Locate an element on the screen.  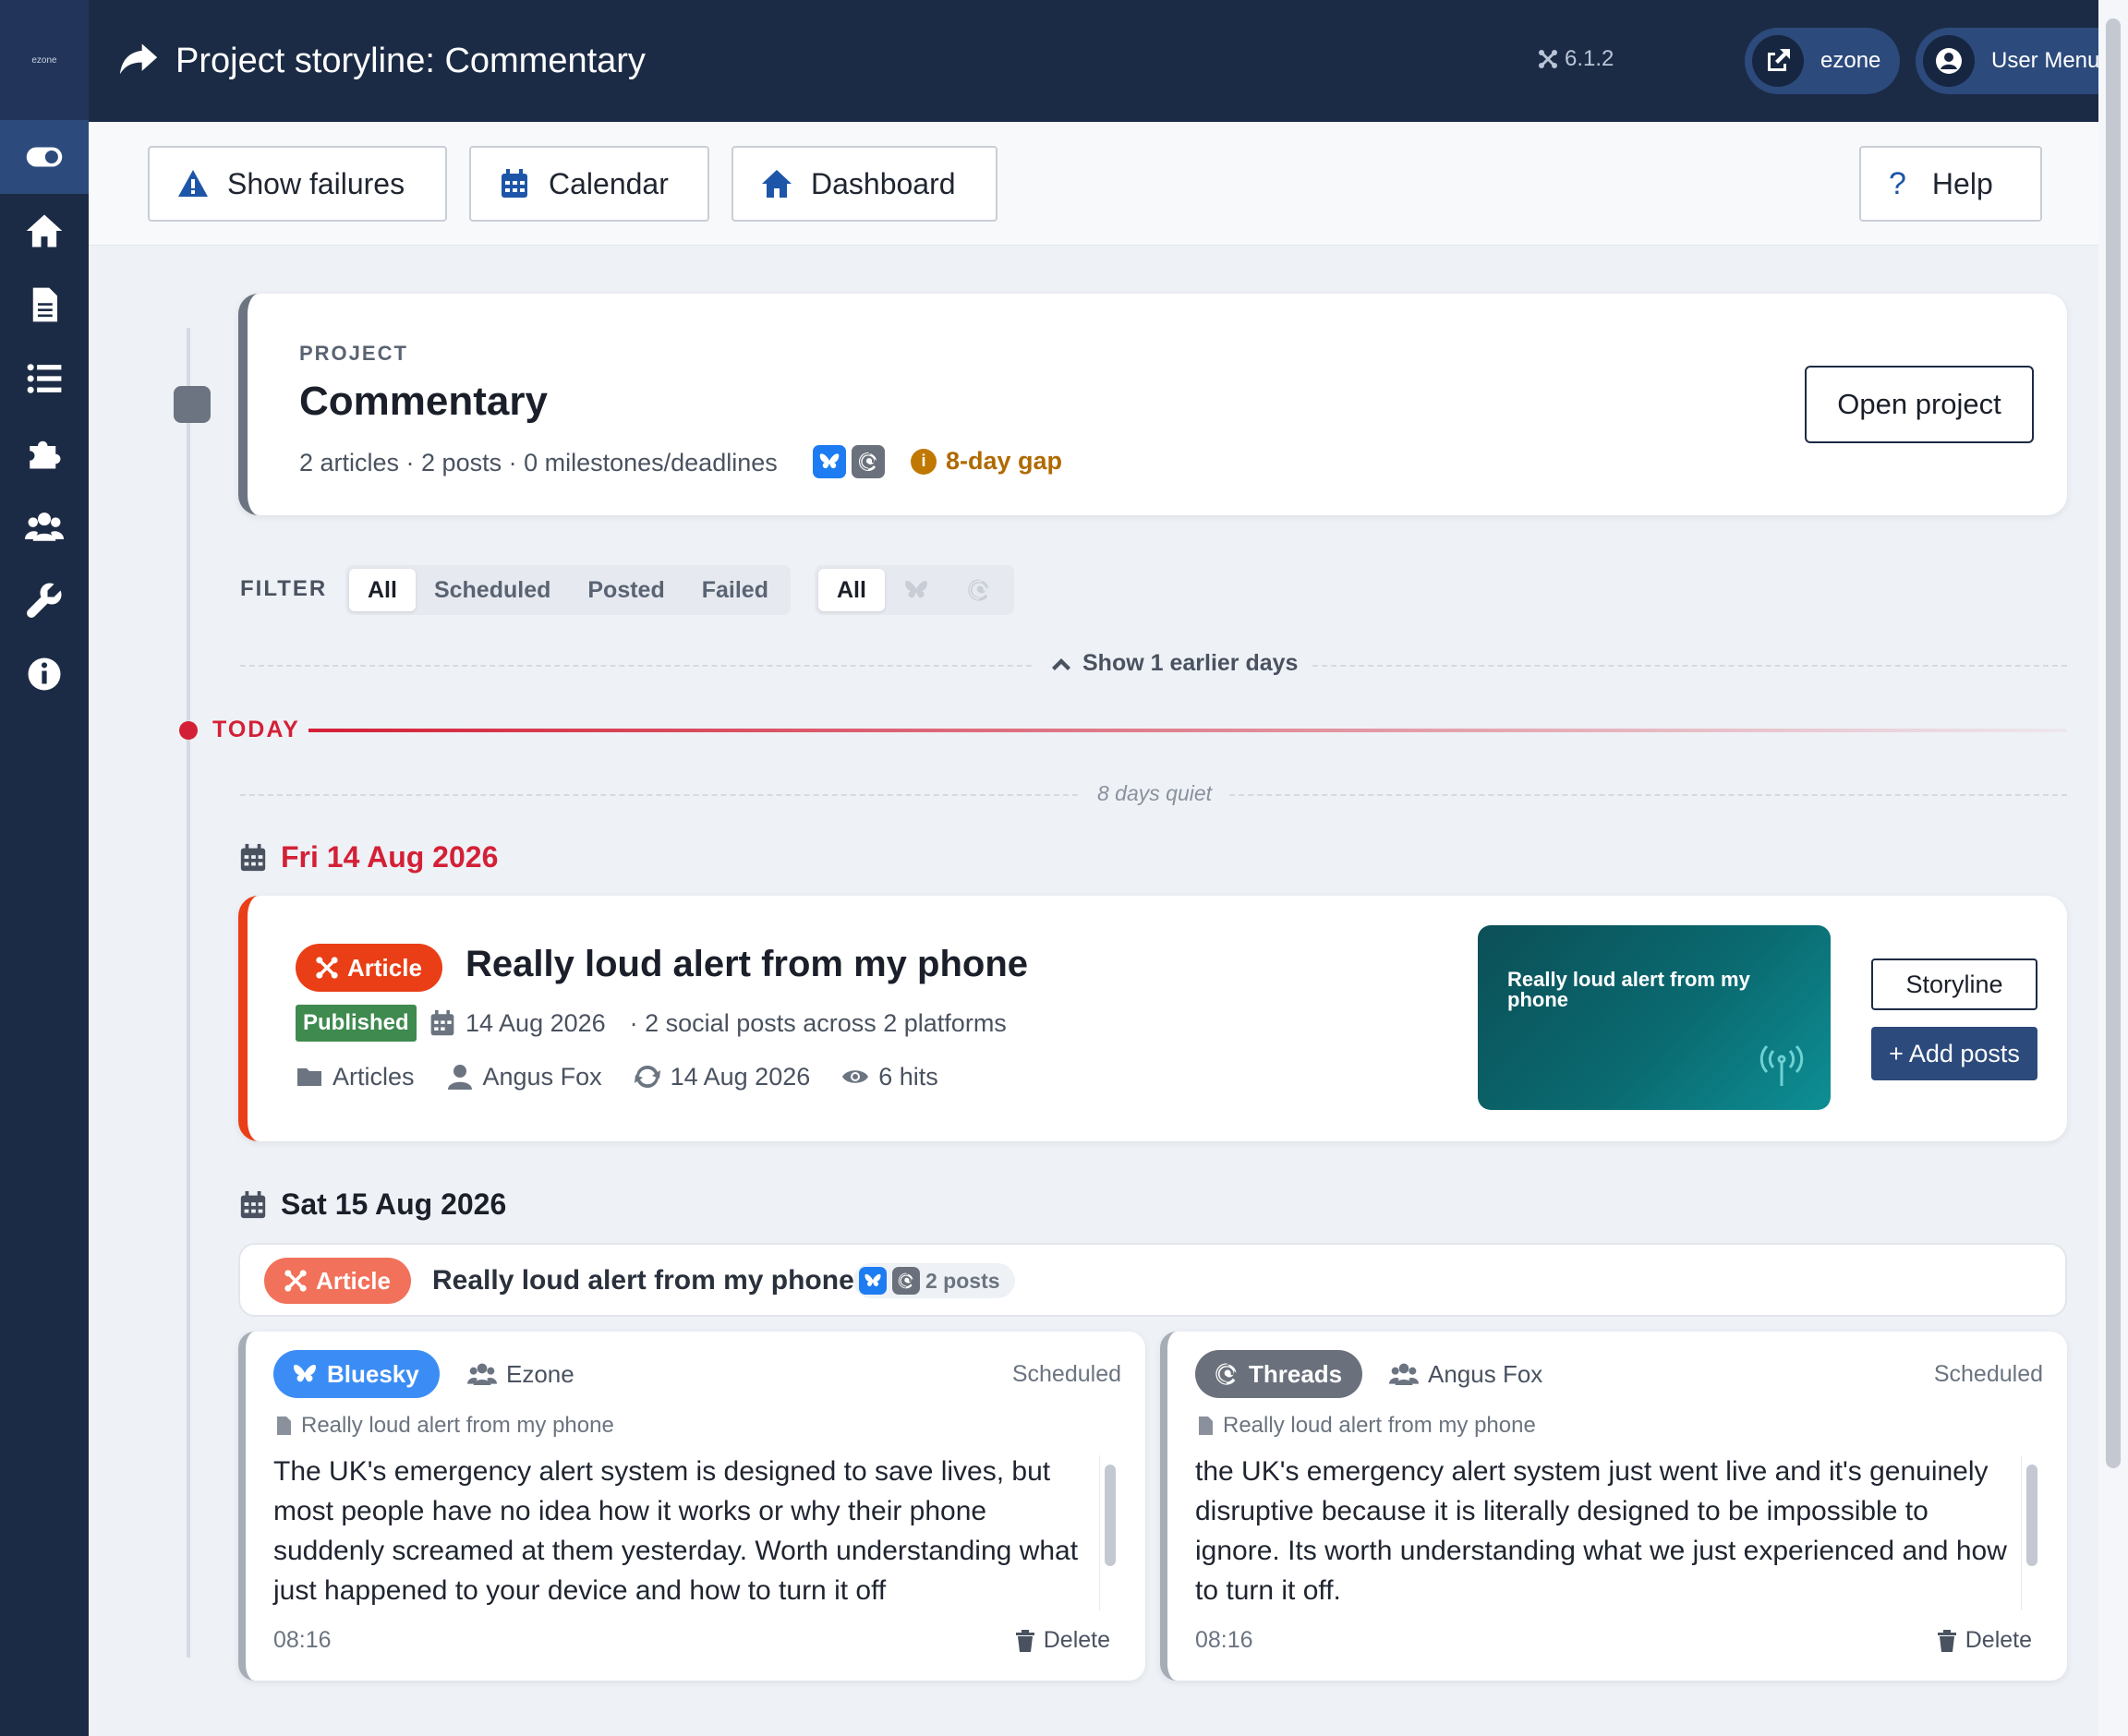
calendar-label: Calendar is located at coordinates (609, 183).